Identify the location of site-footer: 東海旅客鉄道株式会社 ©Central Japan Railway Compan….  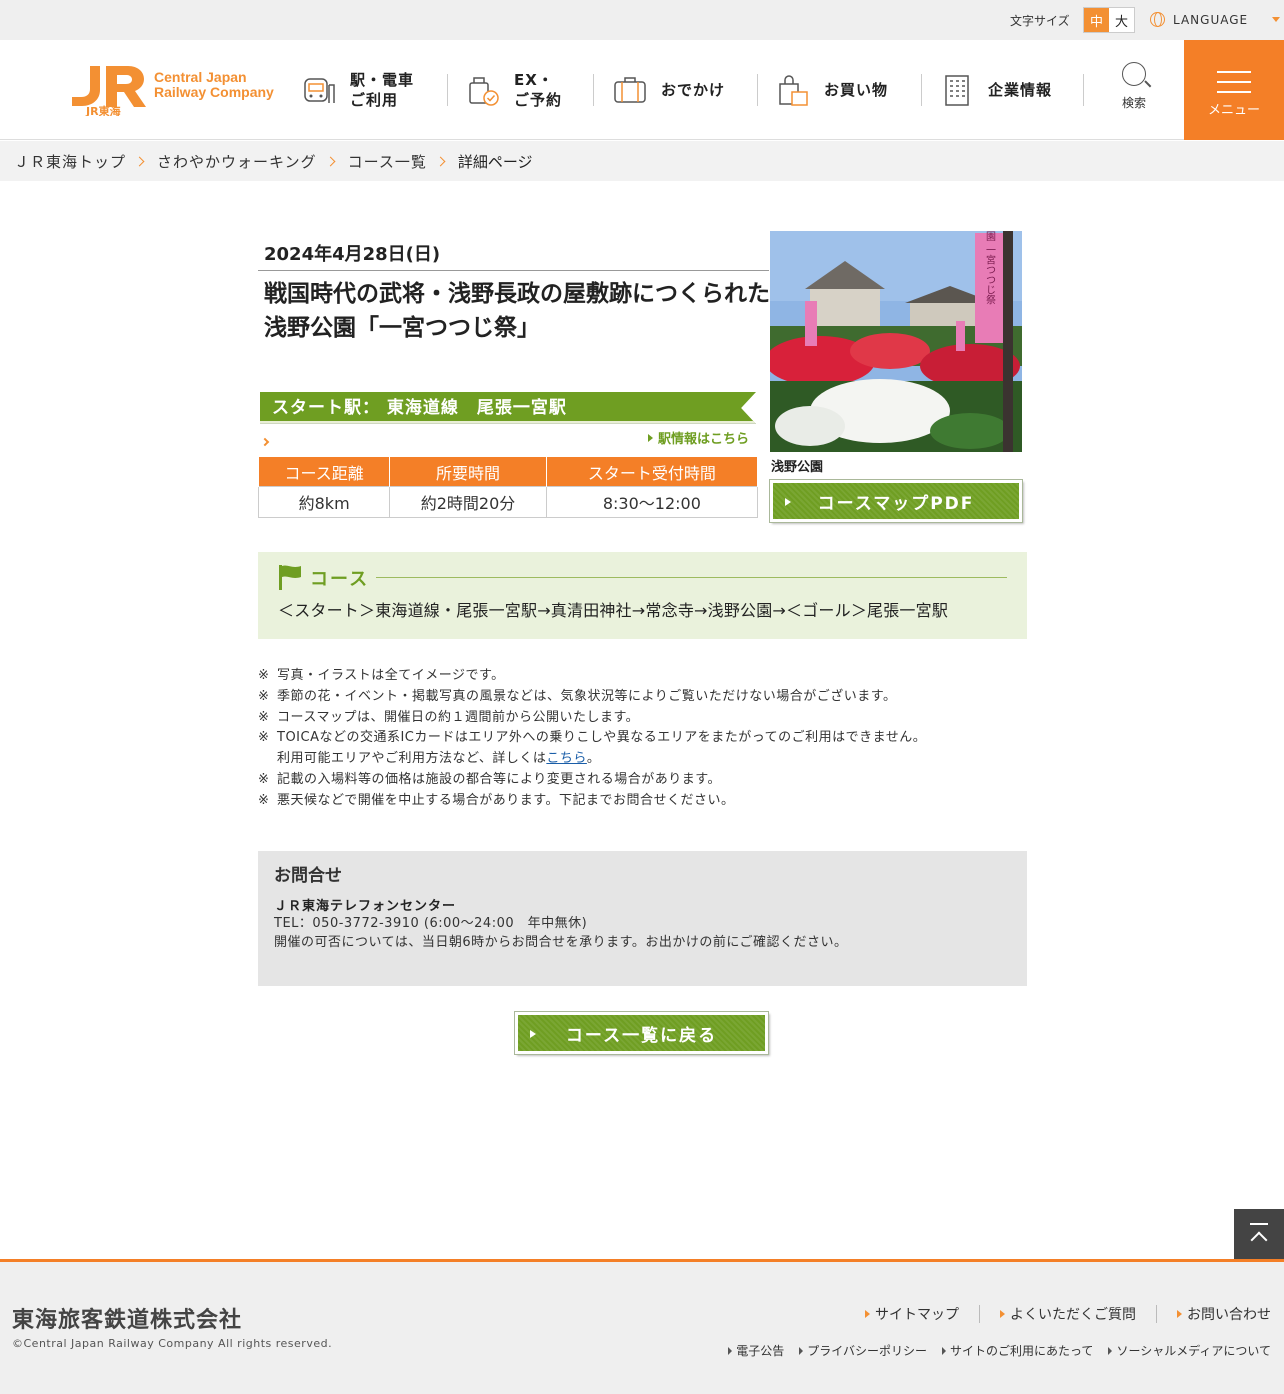
(642, 1326).